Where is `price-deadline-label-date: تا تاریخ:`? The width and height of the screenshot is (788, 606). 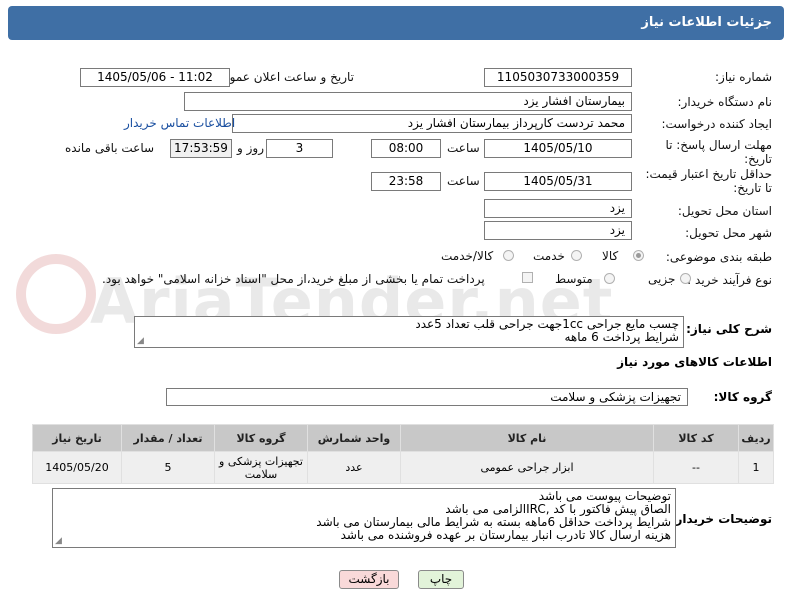 price-deadline-label-date: تا تاریخ: is located at coordinates (752, 188).